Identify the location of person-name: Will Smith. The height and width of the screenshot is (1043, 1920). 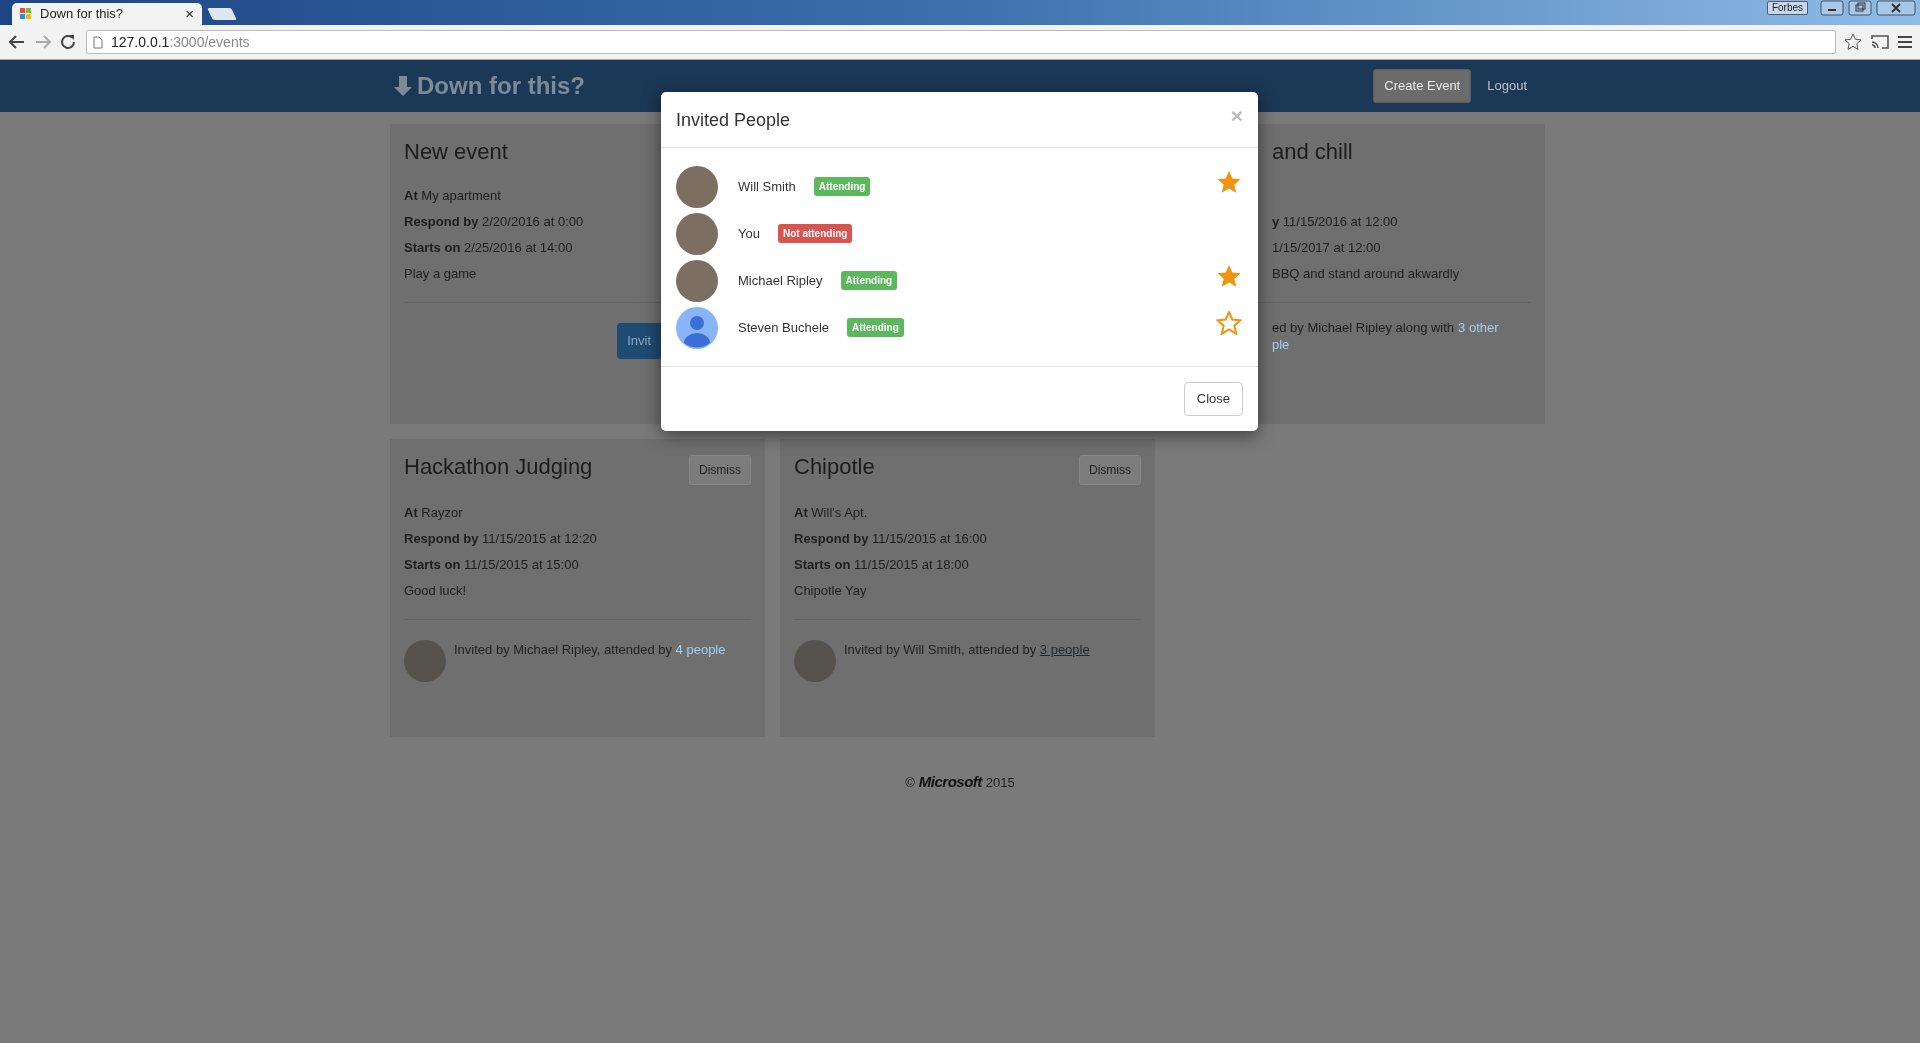
(767, 186).